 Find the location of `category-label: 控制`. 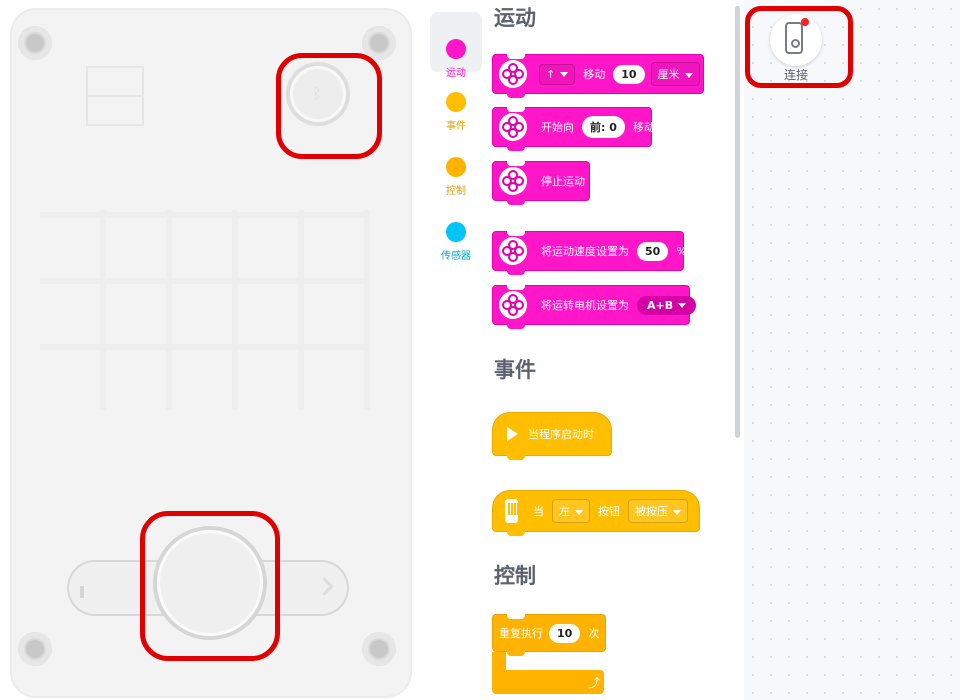

category-label: 控制 is located at coordinates (456, 191).